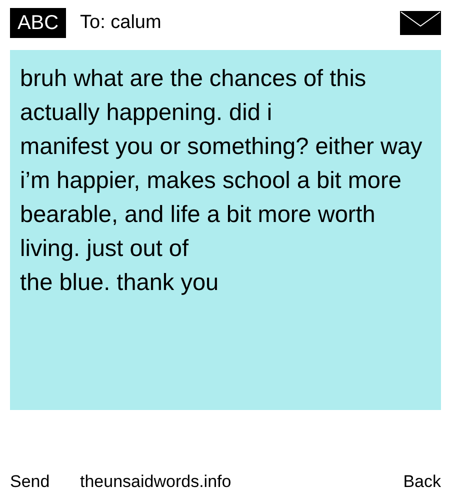 This screenshot has width=450, height=500. Describe the element at coordinates (420, 23) in the screenshot. I see `envelope-icon` at that location.